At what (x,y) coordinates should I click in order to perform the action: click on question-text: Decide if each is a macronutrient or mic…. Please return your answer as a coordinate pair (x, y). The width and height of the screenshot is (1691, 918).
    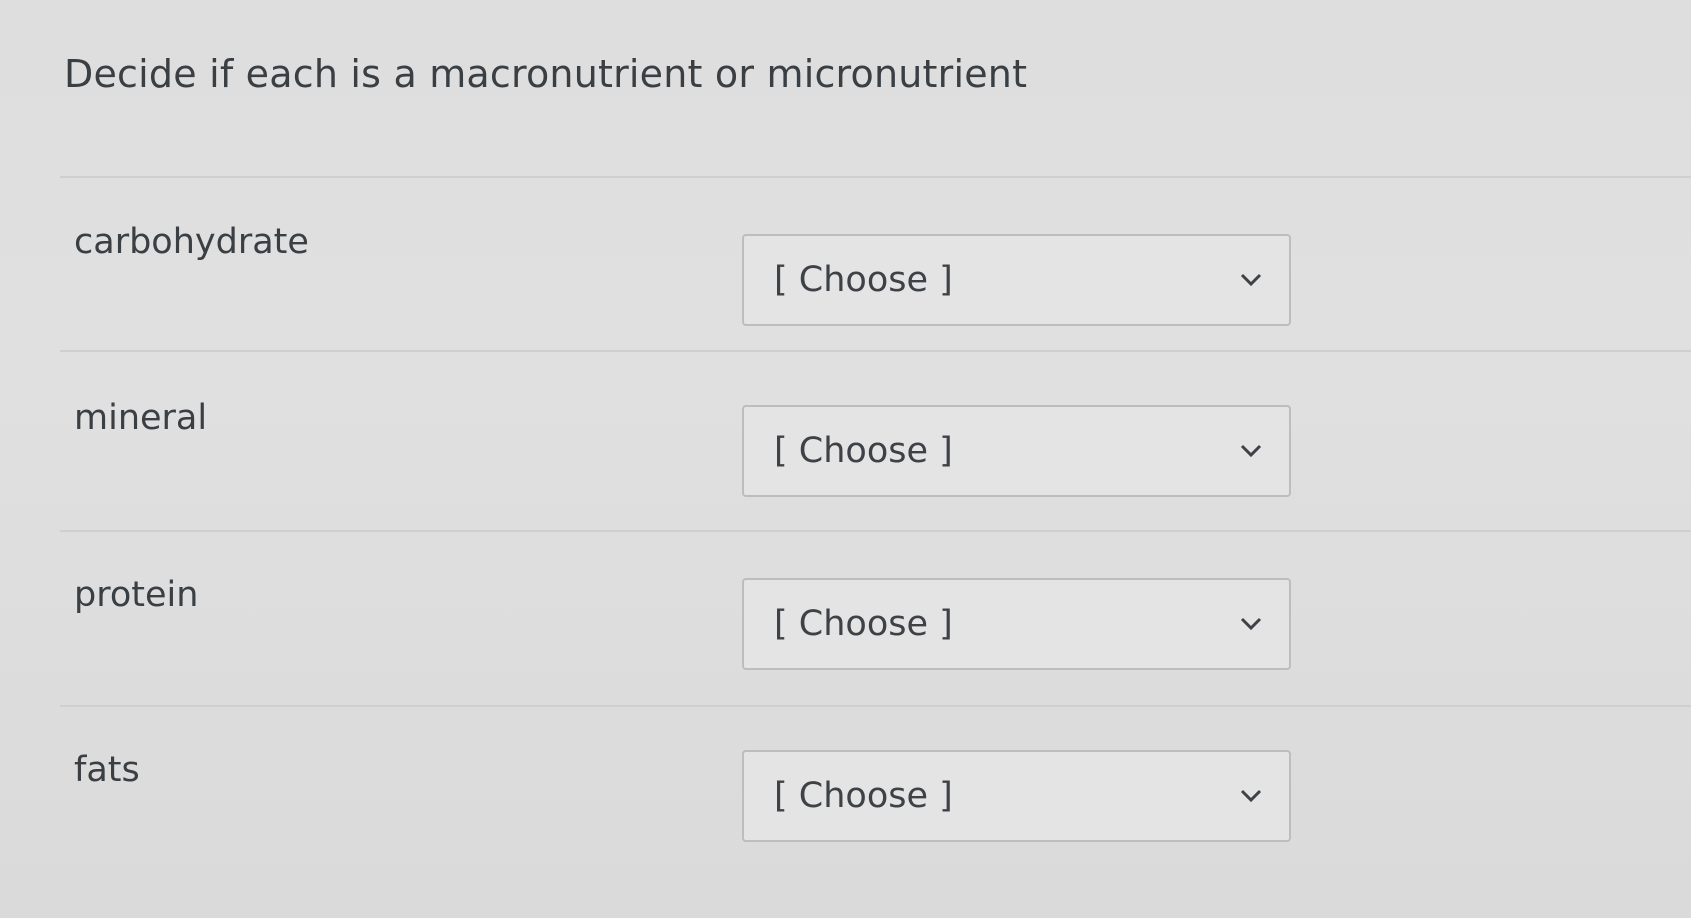
    Looking at the image, I should click on (546, 74).